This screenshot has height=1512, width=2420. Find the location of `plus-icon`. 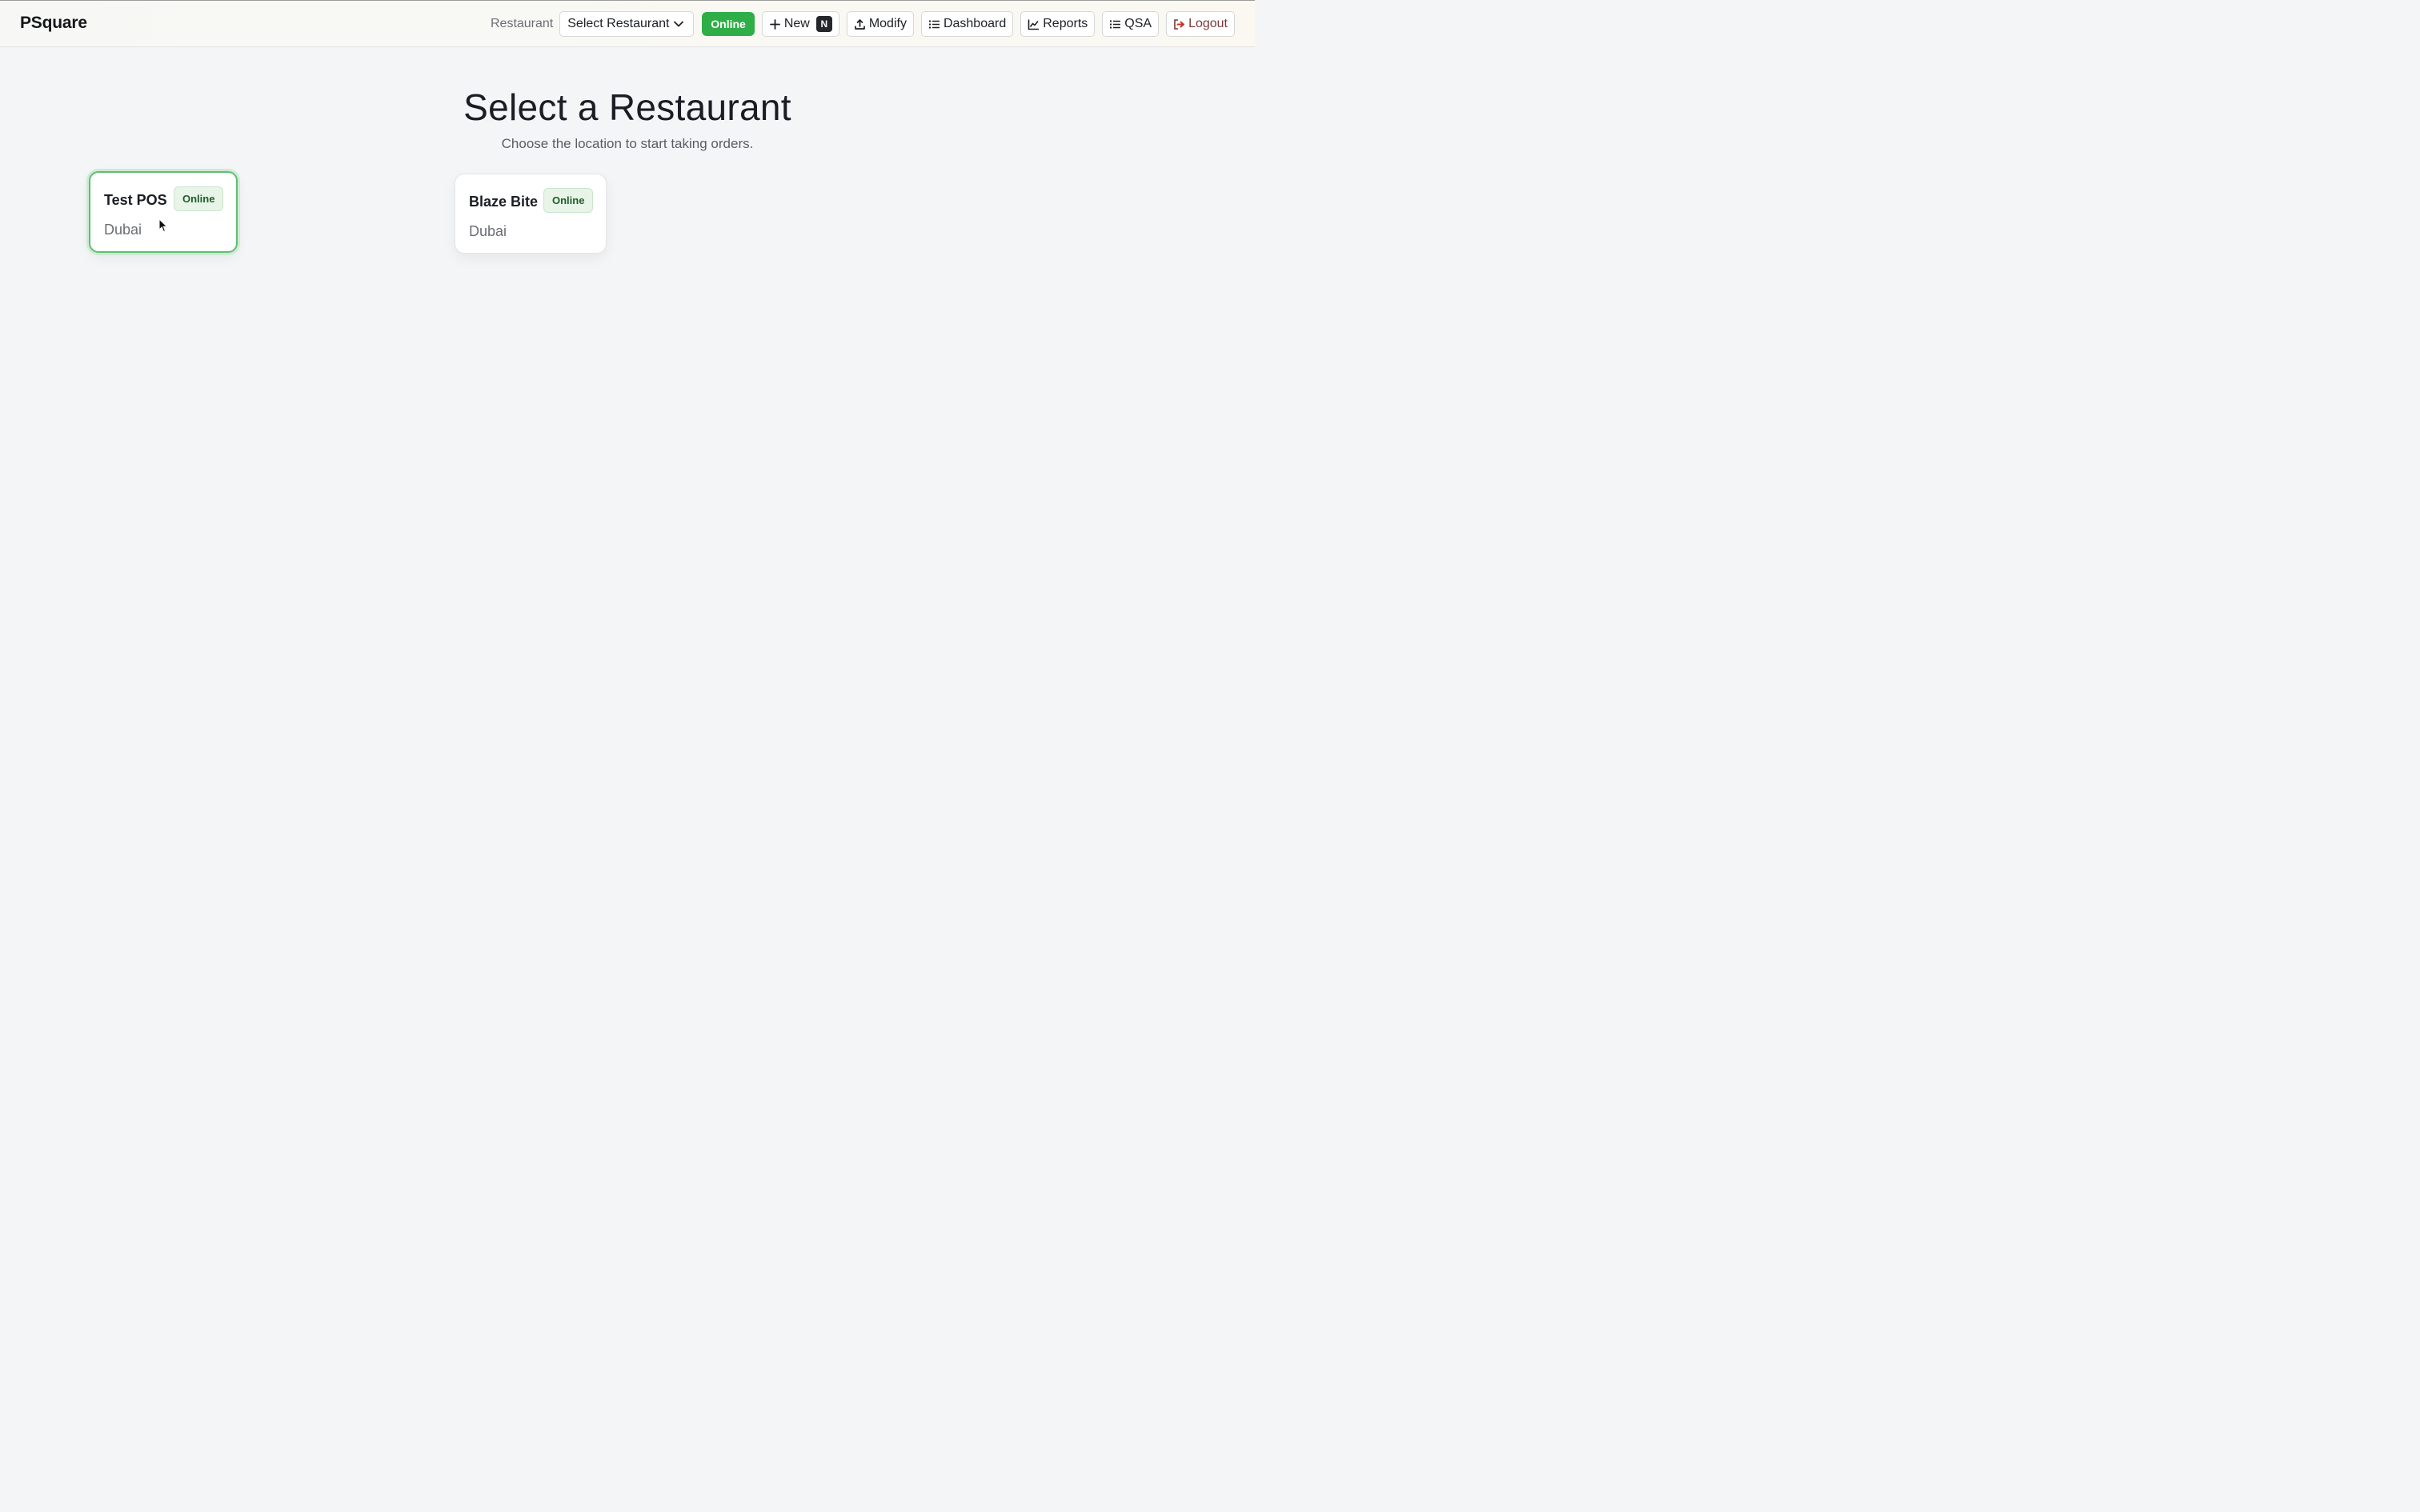

plus-icon is located at coordinates (774, 24).